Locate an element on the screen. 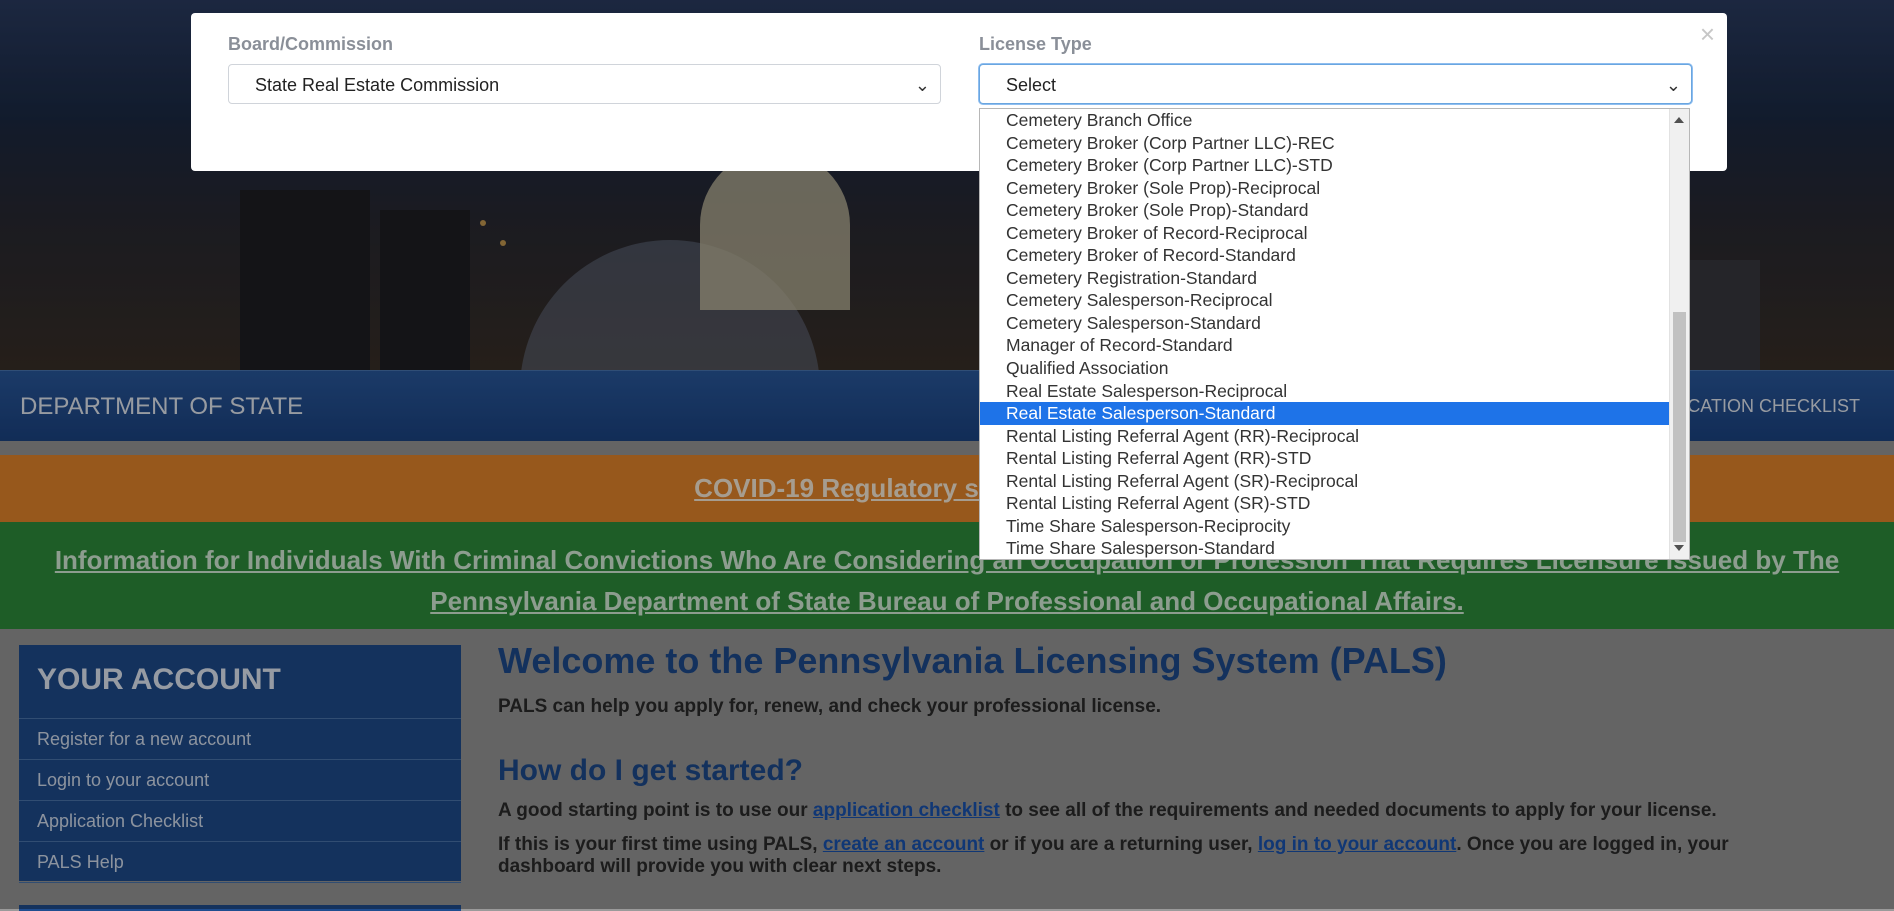  dropdown-option: Rental Listing Referral Agent (SR)-STD is located at coordinates (1334, 503).